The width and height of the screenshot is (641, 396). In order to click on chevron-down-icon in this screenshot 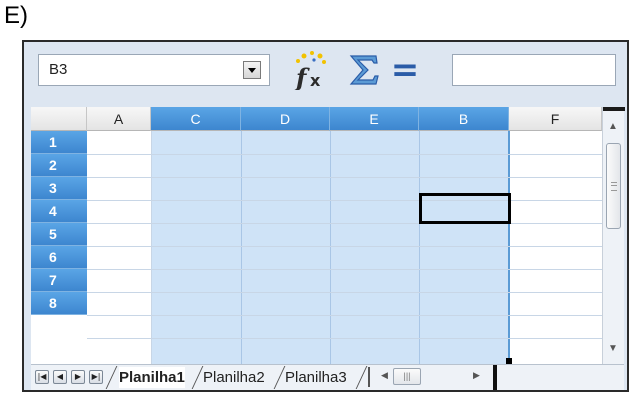, I will do `click(252, 70)`.